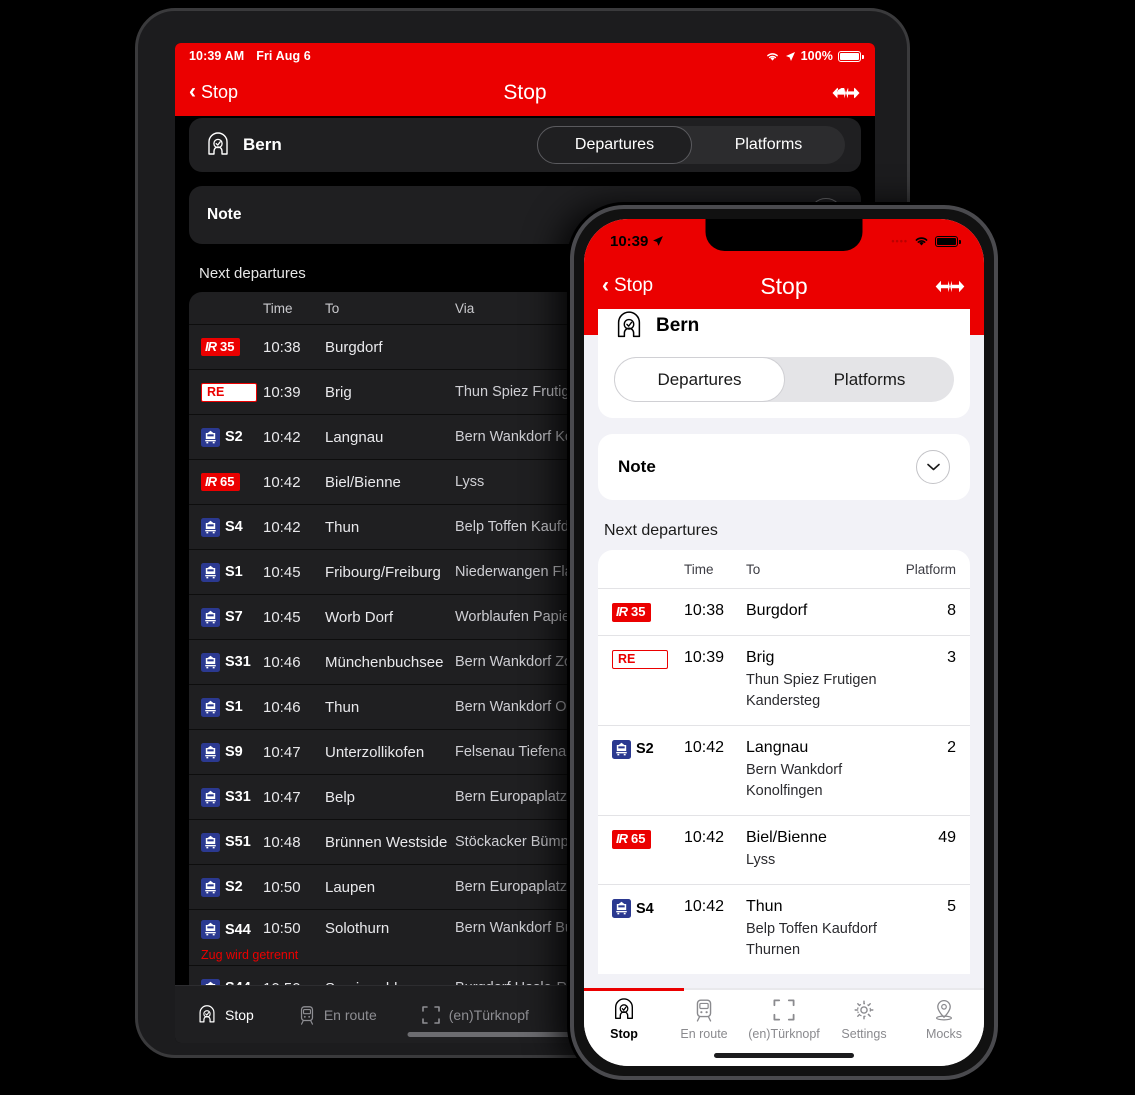 This screenshot has width=1135, height=1095. I want to click on tab-label: En route, so click(350, 1014).